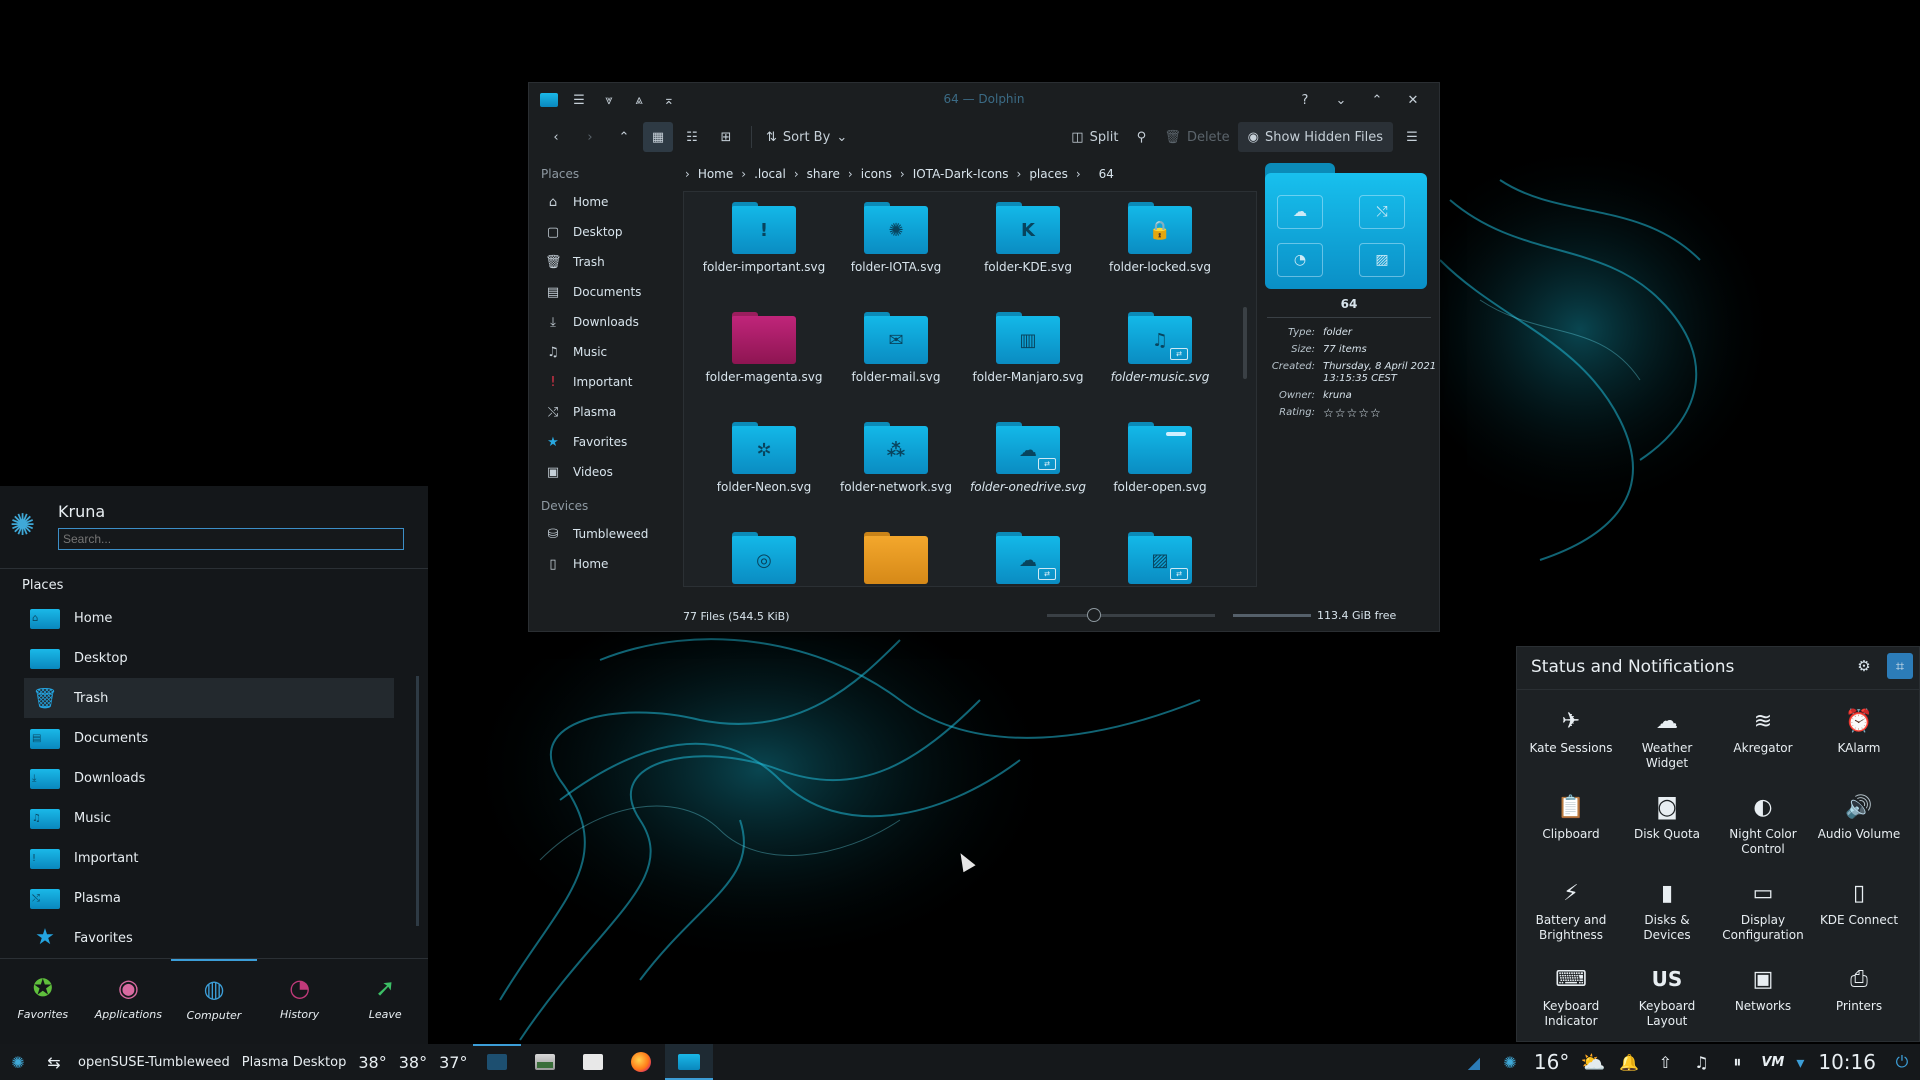 The image size is (1920, 1080). What do you see at coordinates (209, 698) in the screenshot?
I see `launcher-item-trash: 🗑 Trash` at bounding box center [209, 698].